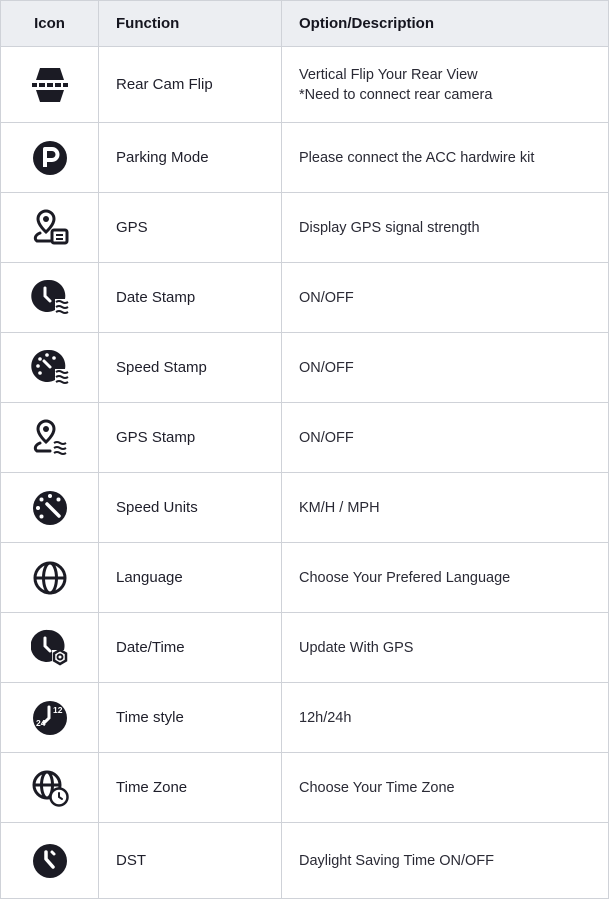 This screenshot has width=609, height=904. Describe the element at coordinates (50, 226) in the screenshot. I see `gps-pin-screen-icon` at that location.